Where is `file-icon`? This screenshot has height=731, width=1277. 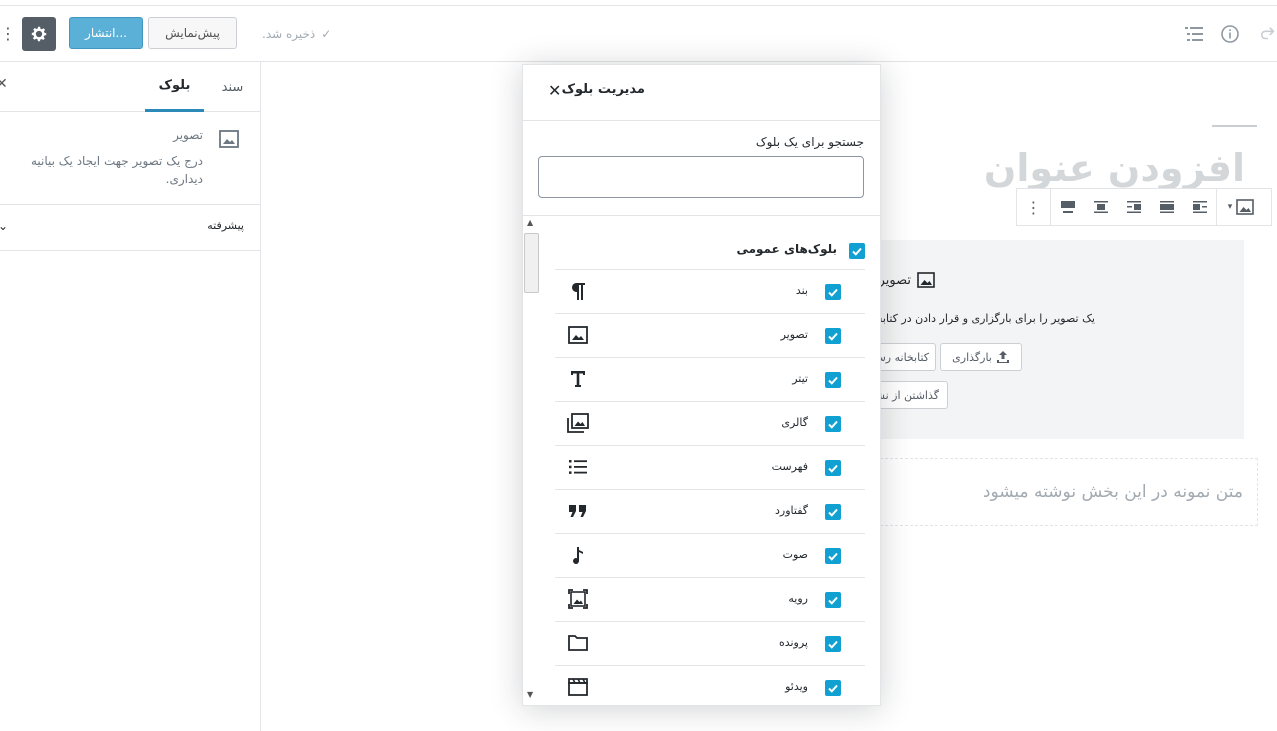 file-icon is located at coordinates (578, 643).